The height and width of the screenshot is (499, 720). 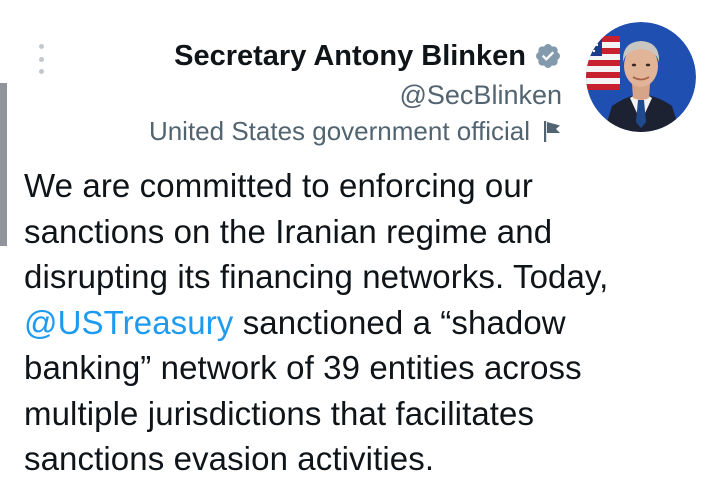 I want to click on tweet-line: sanctions evasion activities., so click(x=229, y=458).